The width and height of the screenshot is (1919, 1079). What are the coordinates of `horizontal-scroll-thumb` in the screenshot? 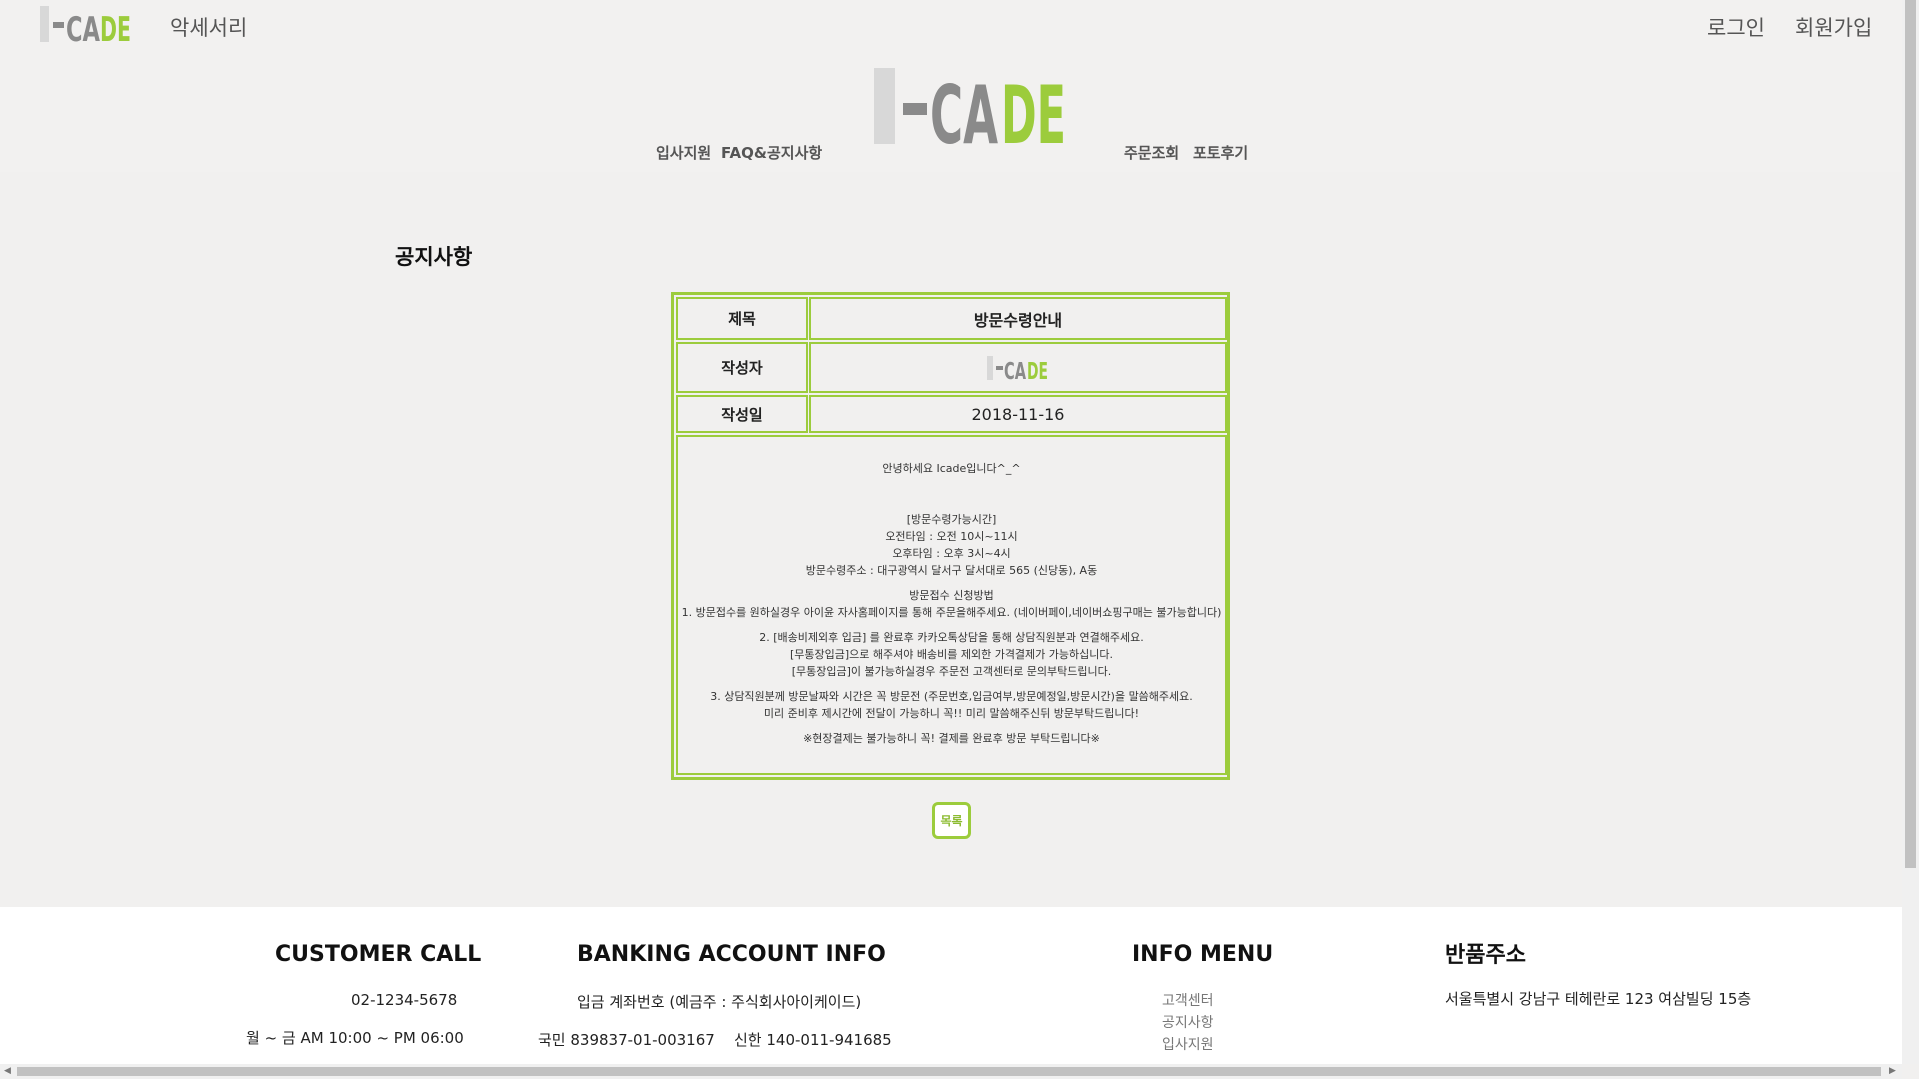 It's located at (949, 1071).